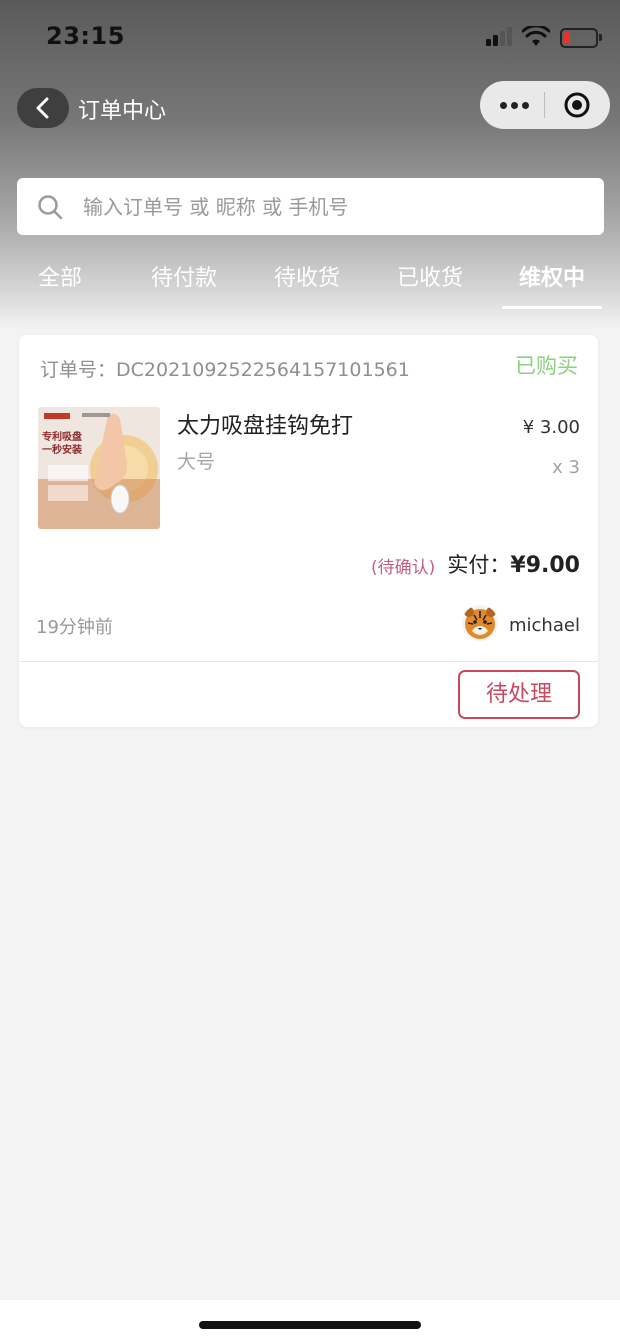 The image size is (620, 1341). What do you see at coordinates (333, 207) in the screenshot?
I see `search-input` at bounding box center [333, 207].